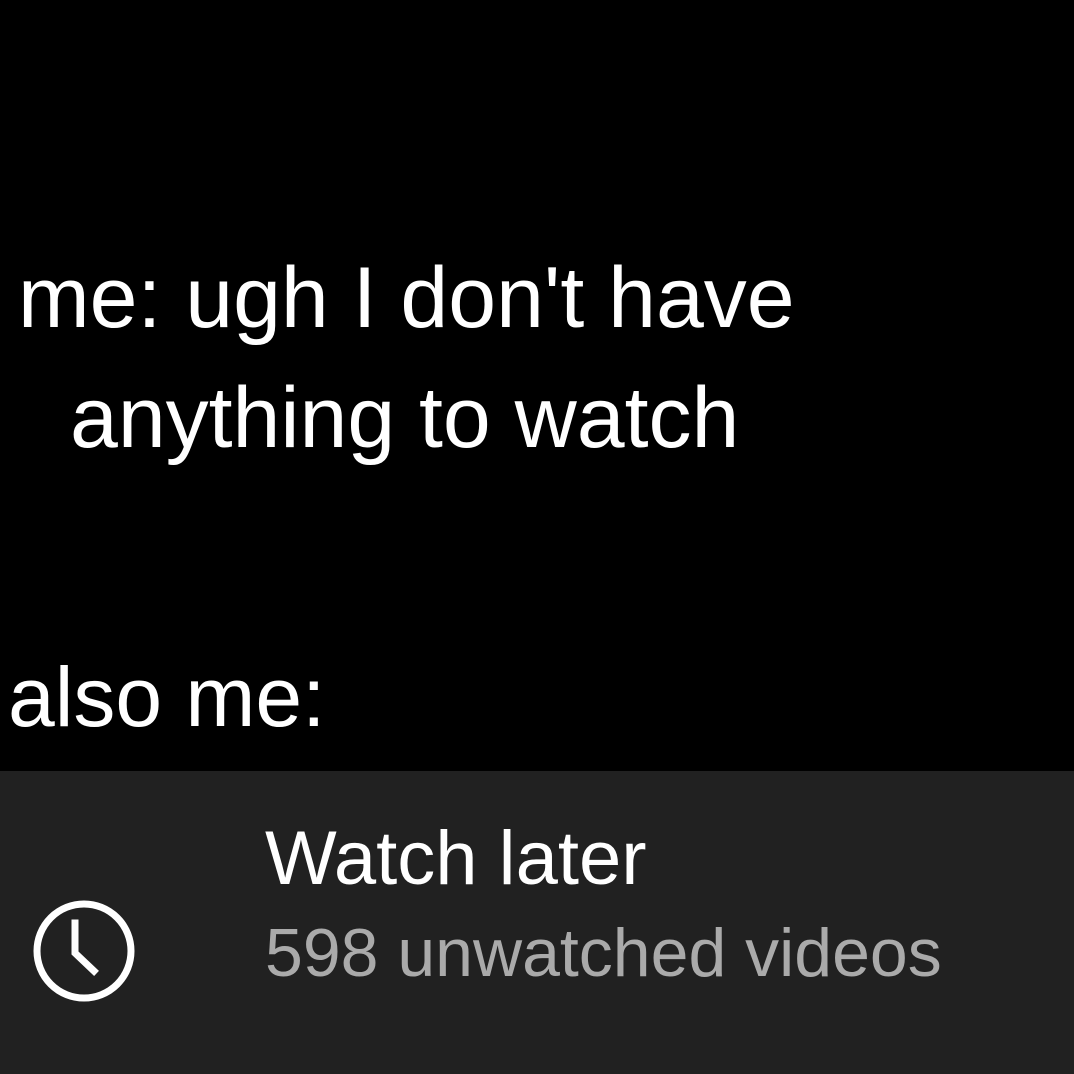  I want to click on clock-icon, so click(84, 951).